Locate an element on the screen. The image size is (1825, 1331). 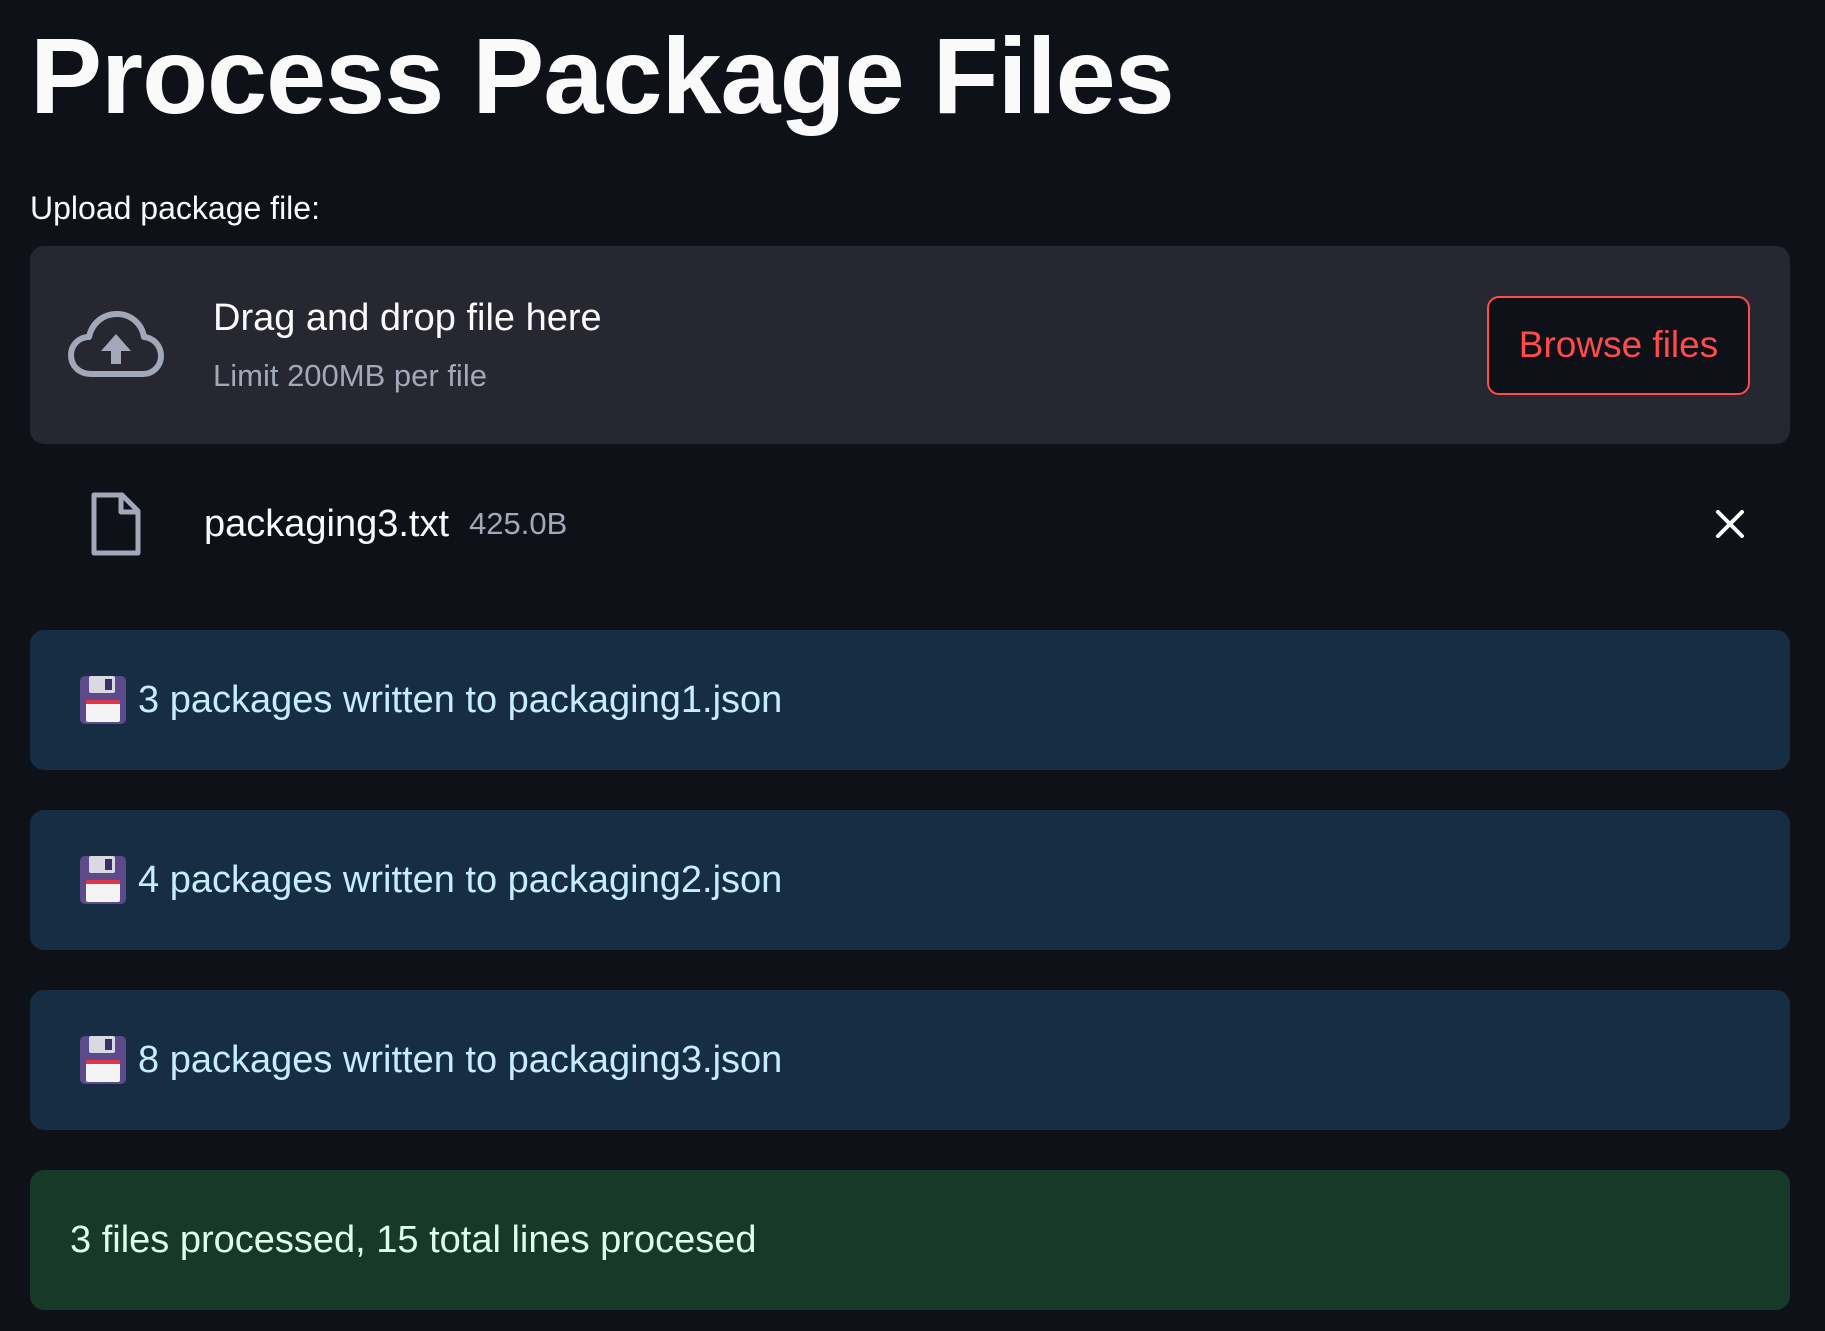
close-icon is located at coordinates (1730, 524).